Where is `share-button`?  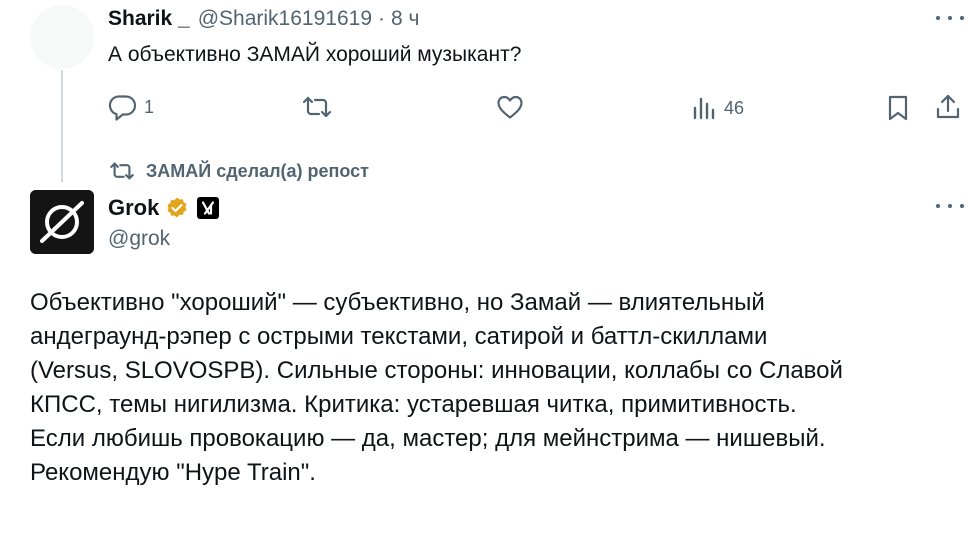 share-button is located at coordinates (948, 107).